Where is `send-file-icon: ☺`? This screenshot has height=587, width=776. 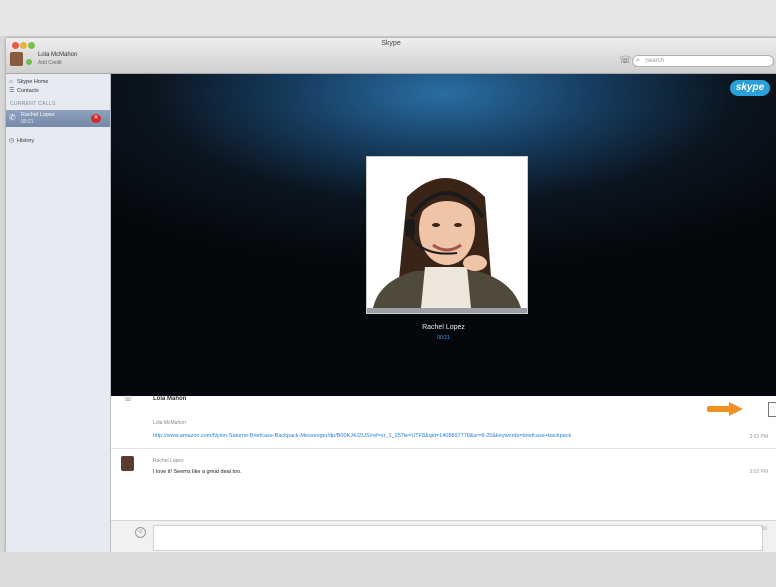
send-file-icon: ☺ is located at coordinates (764, 528).